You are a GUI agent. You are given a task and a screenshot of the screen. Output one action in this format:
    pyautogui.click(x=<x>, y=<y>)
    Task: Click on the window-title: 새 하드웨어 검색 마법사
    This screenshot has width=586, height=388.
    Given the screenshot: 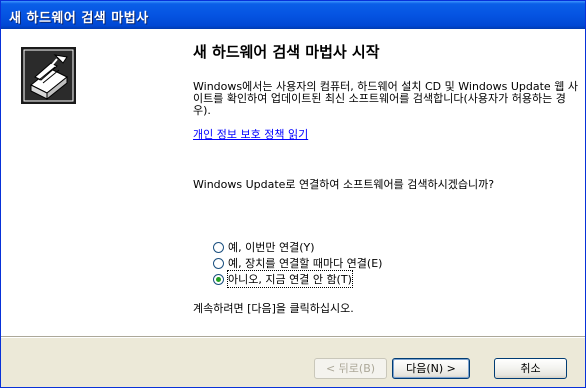 What is the action you would take?
    pyautogui.click(x=79, y=18)
    